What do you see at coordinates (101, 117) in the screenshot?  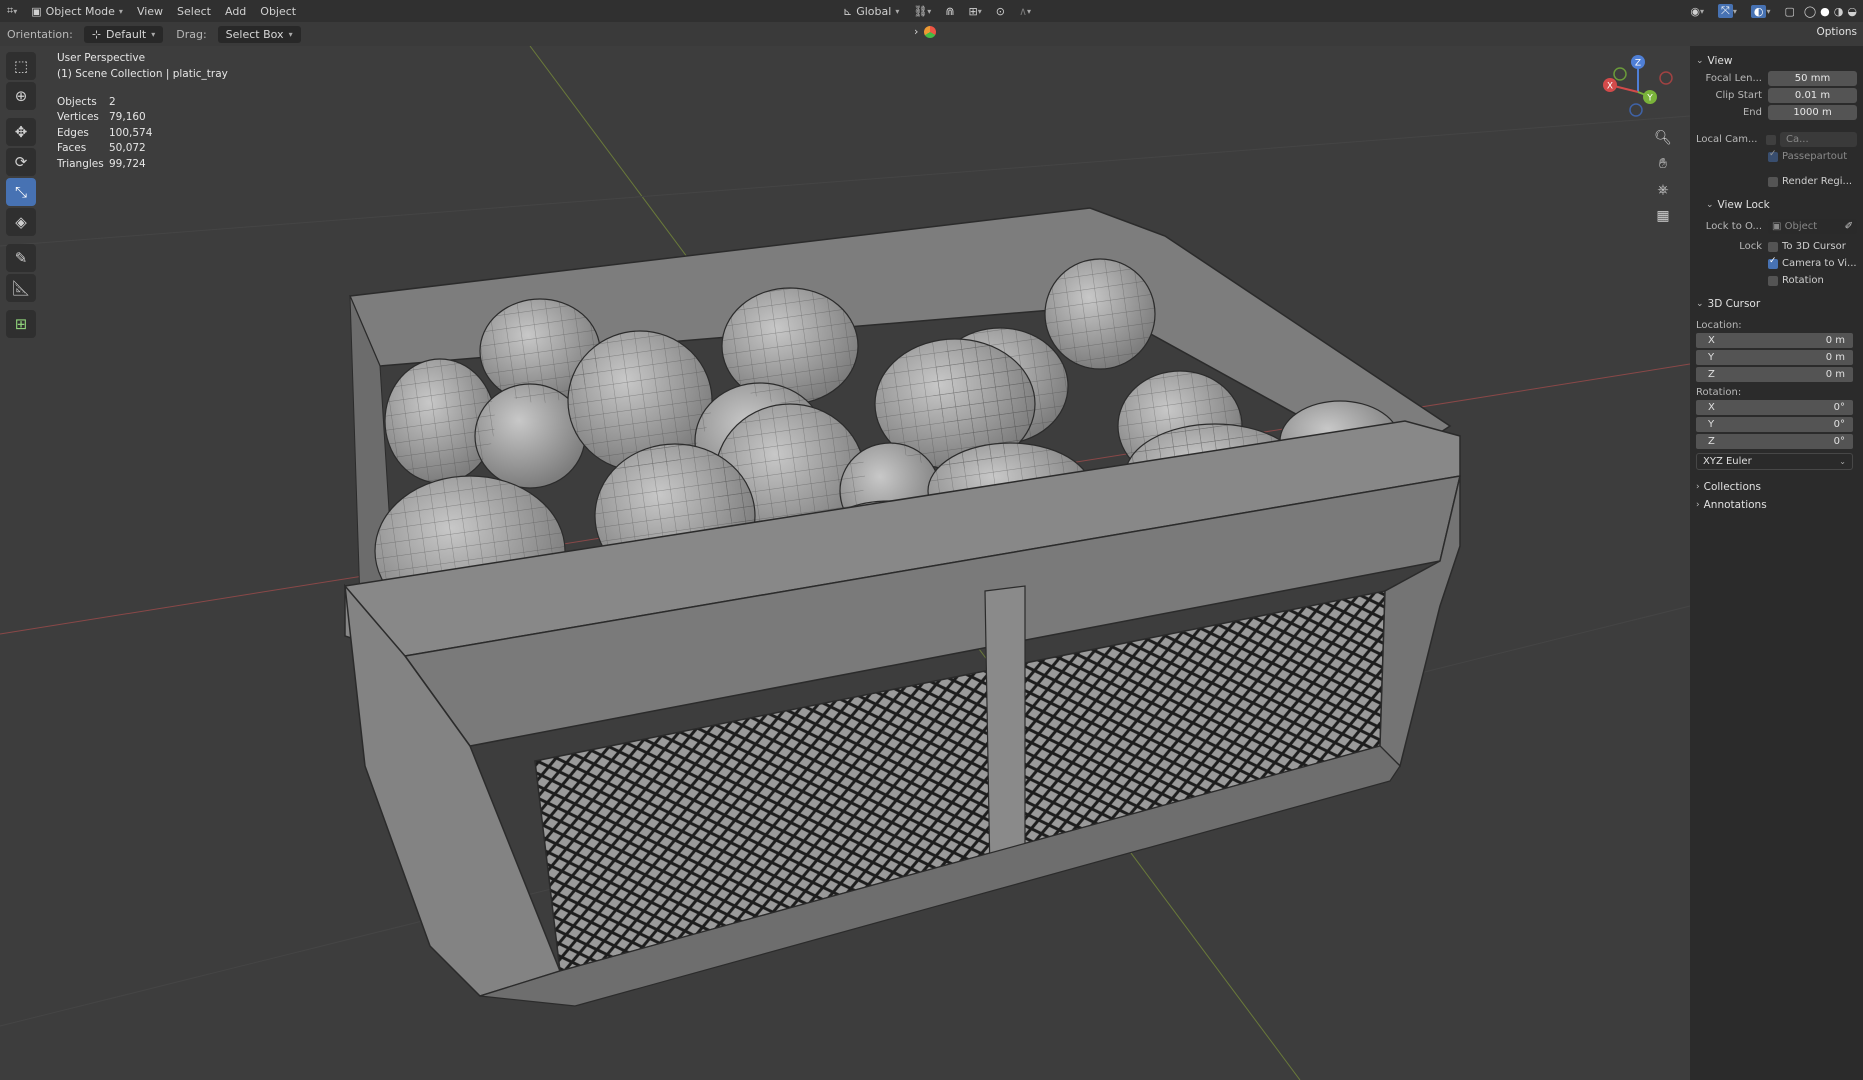 I see `stat-row: Vertices 79,160` at bounding box center [101, 117].